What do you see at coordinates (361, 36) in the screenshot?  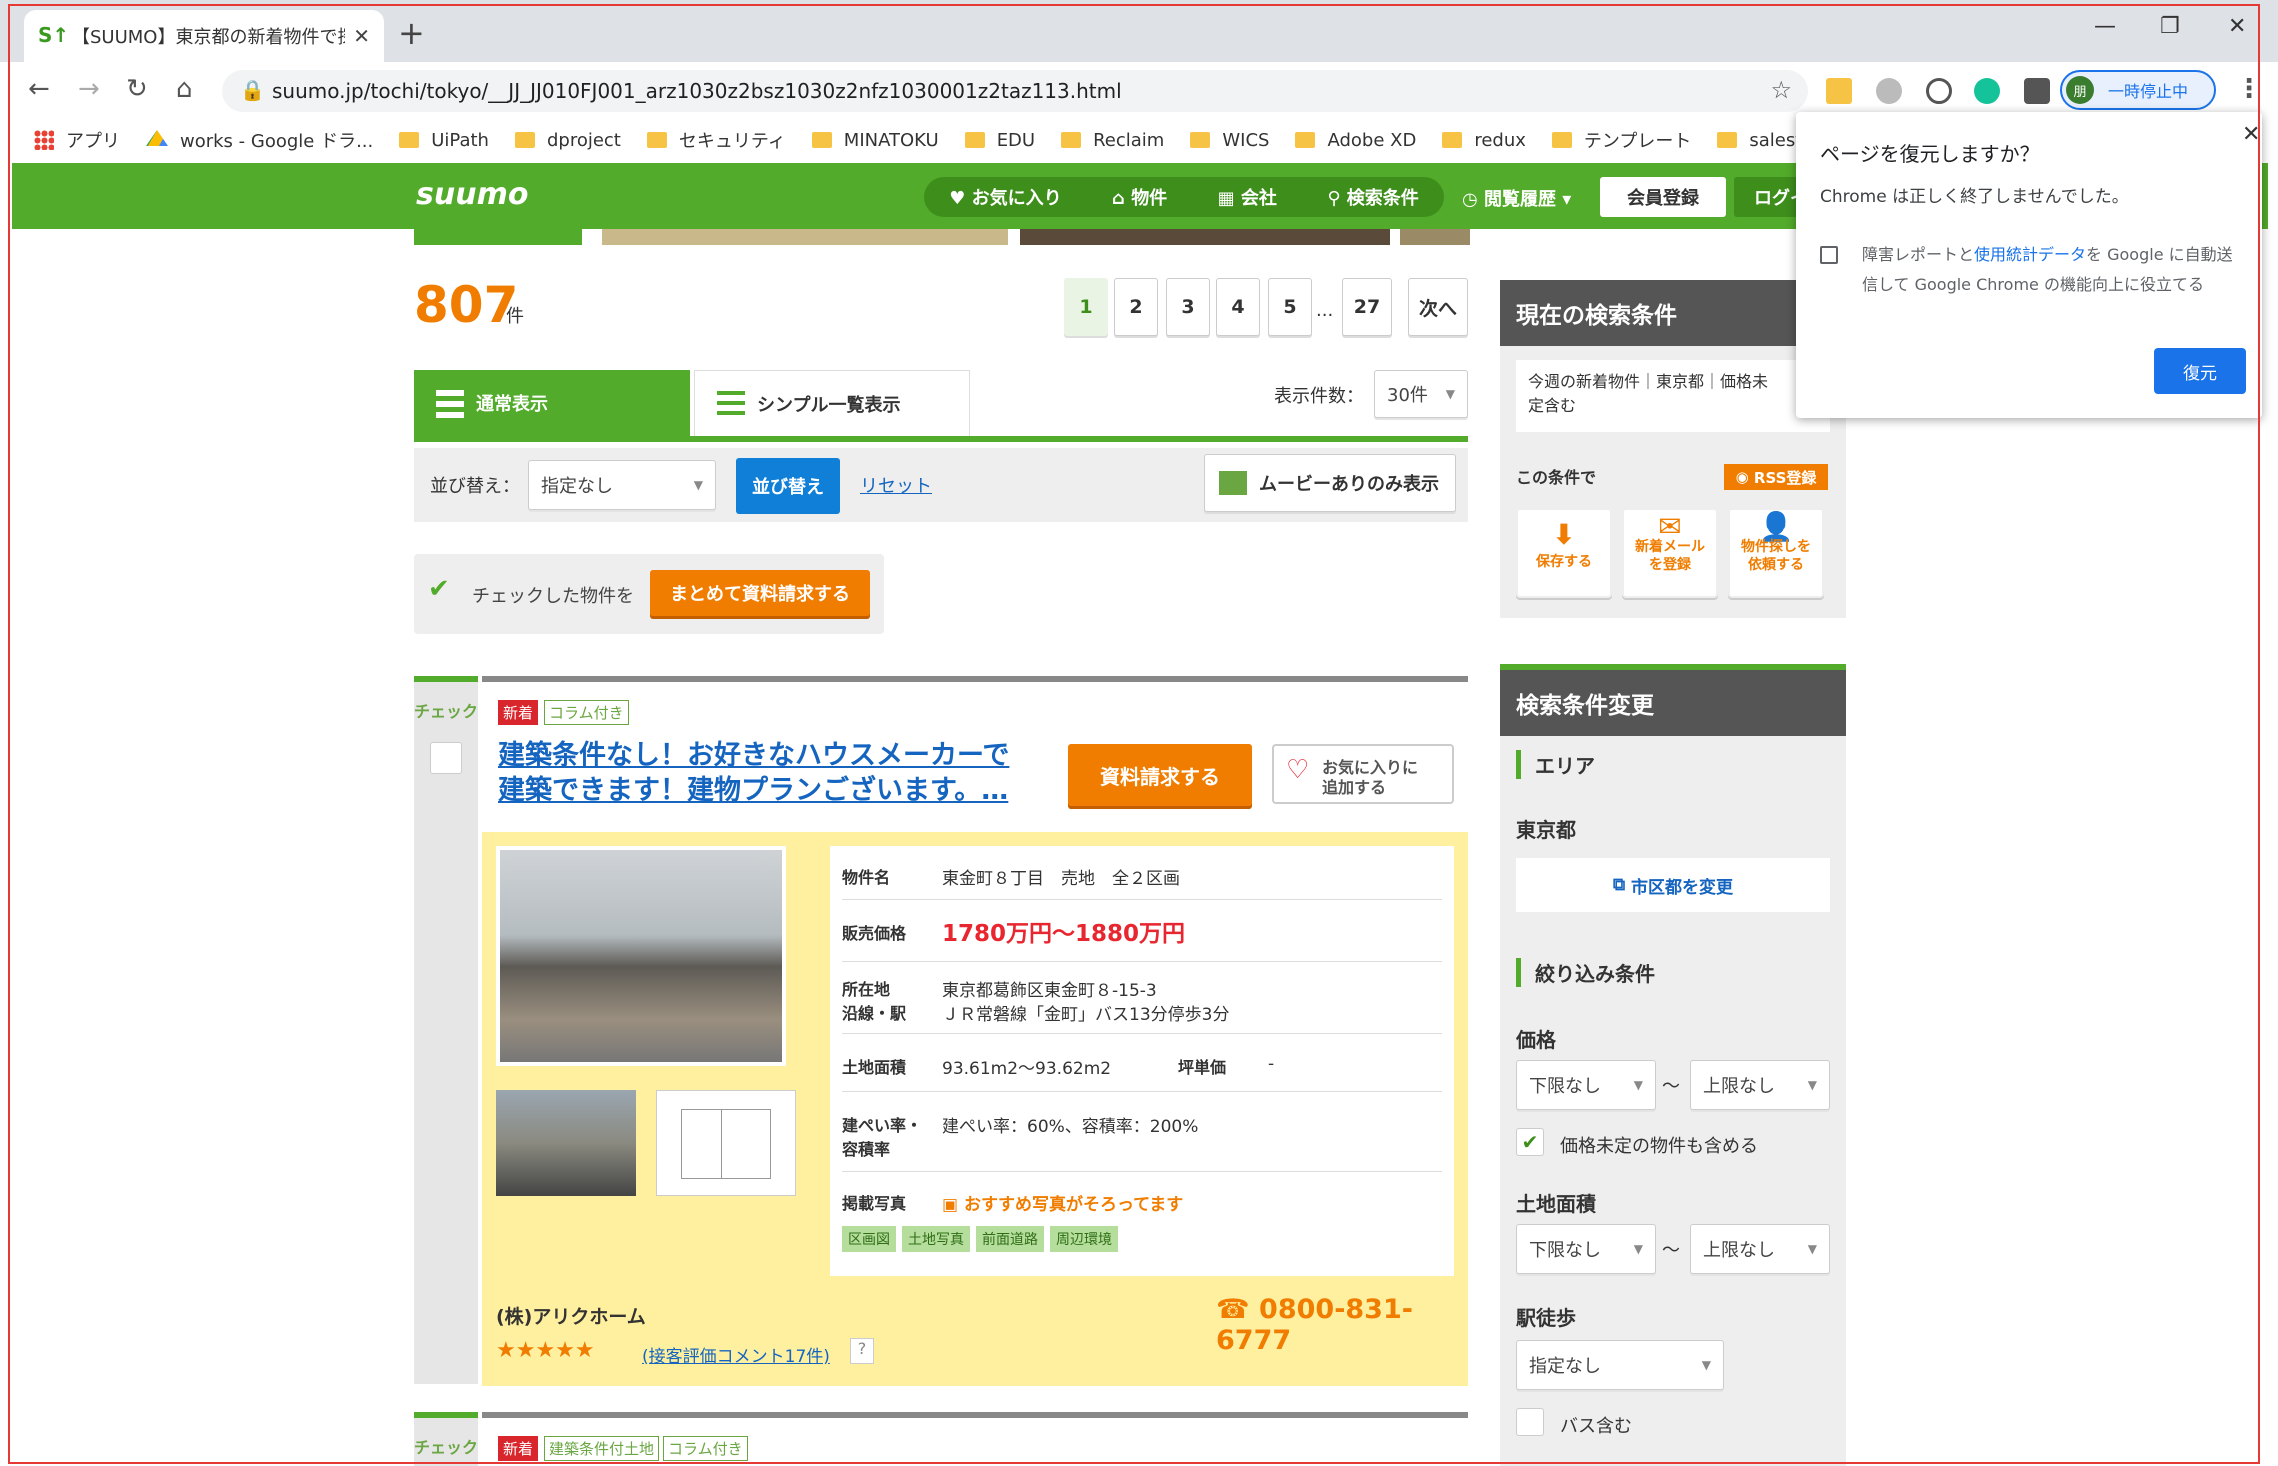 I see `tab-close-icon: ✕` at bounding box center [361, 36].